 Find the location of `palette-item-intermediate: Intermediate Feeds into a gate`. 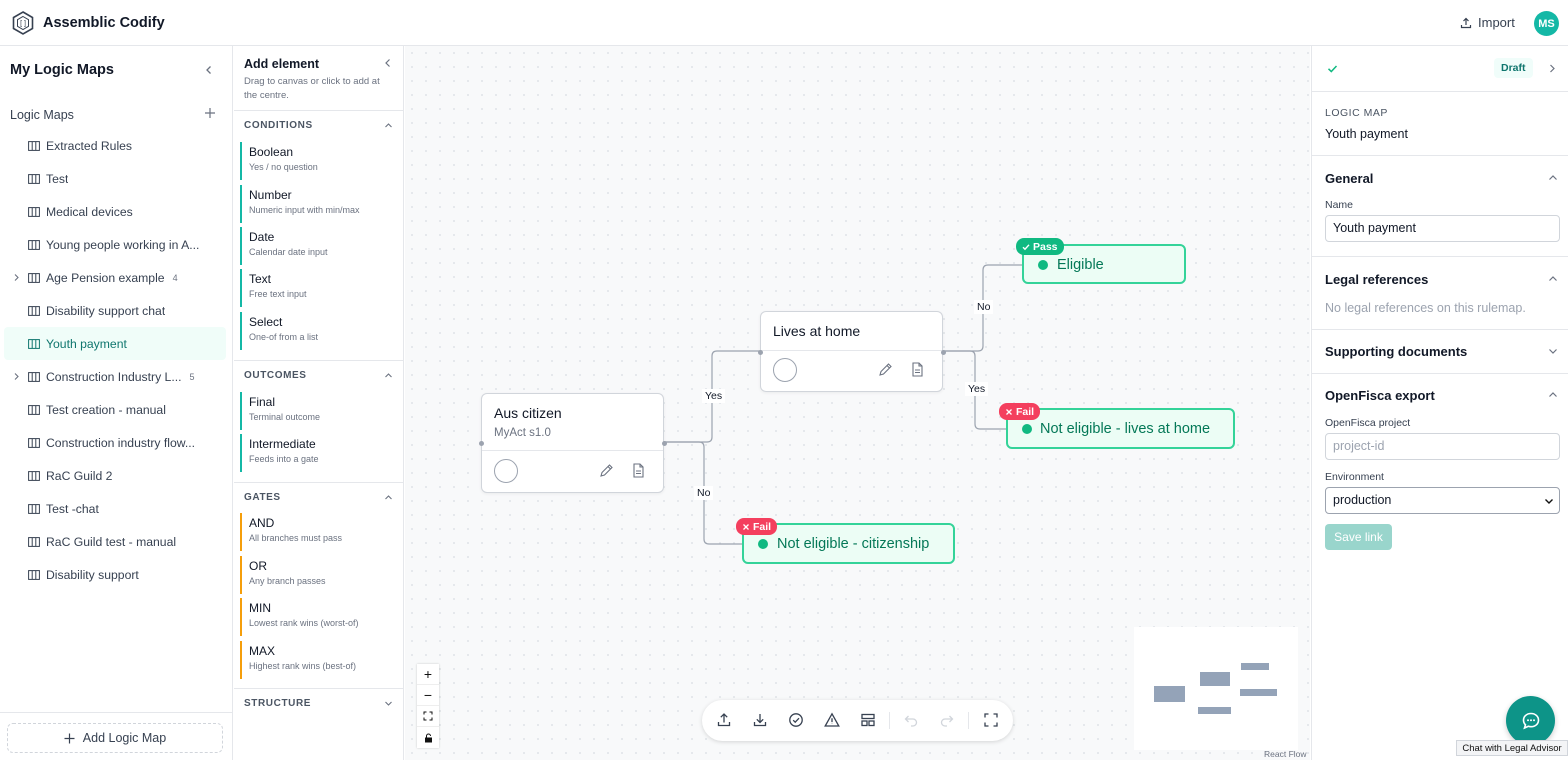

palette-item-intermediate: Intermediate Feeds into a gate is located at coordinates (319, 453).